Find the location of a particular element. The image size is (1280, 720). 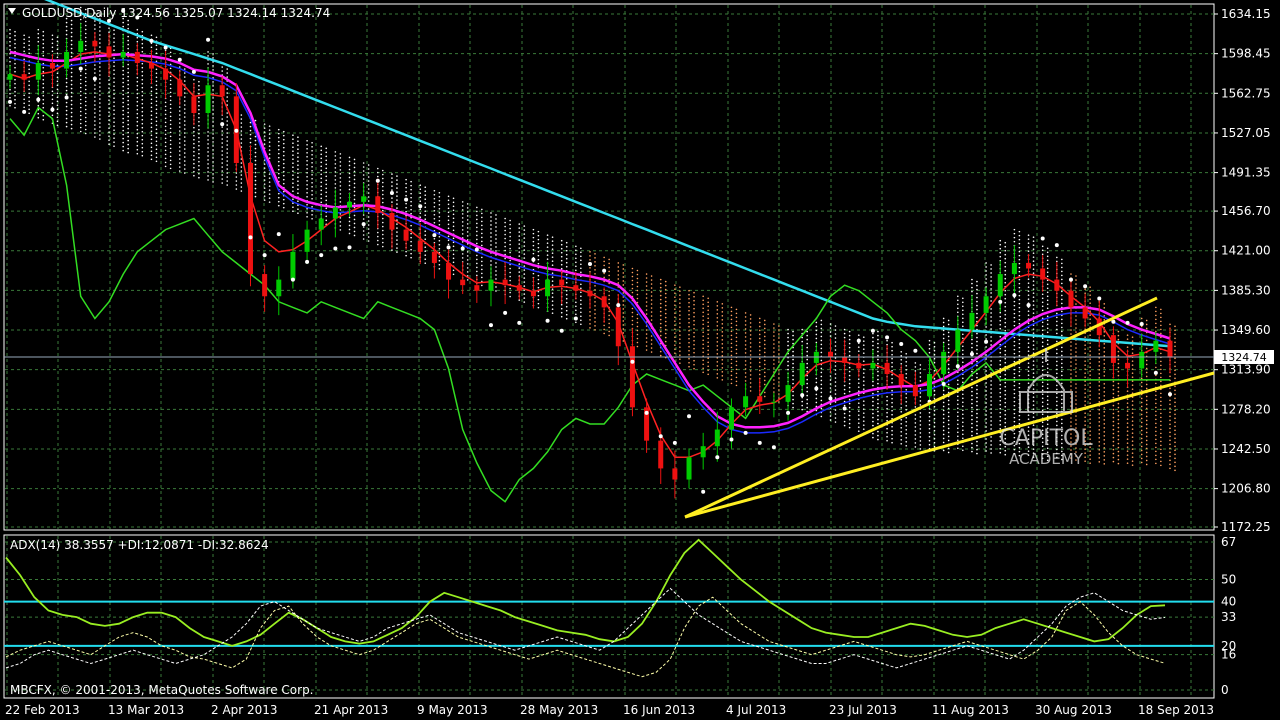

sar-dot is located at coordinates (547, 320).